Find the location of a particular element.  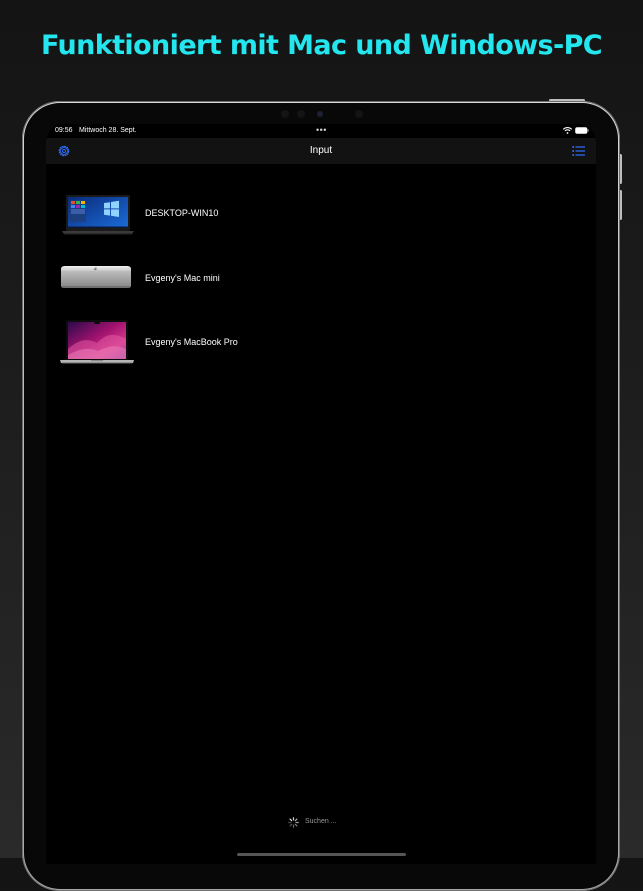

battery-icon is located at coordinates (582, 130).